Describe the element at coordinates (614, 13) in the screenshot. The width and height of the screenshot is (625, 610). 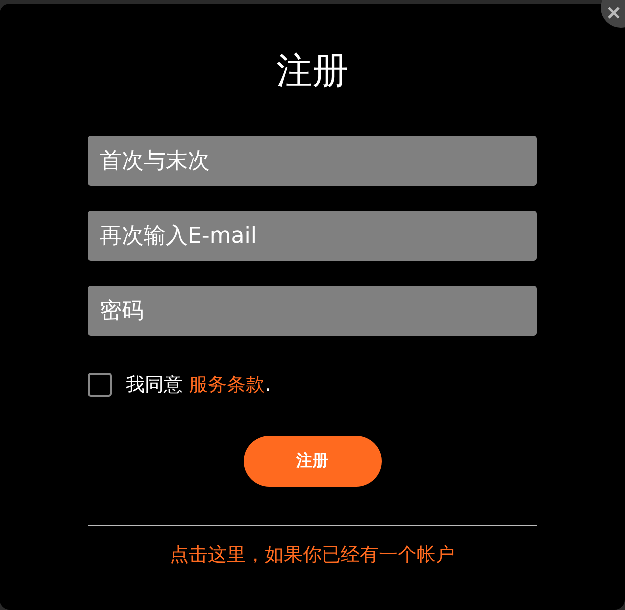
I see `close-icon` at that location.